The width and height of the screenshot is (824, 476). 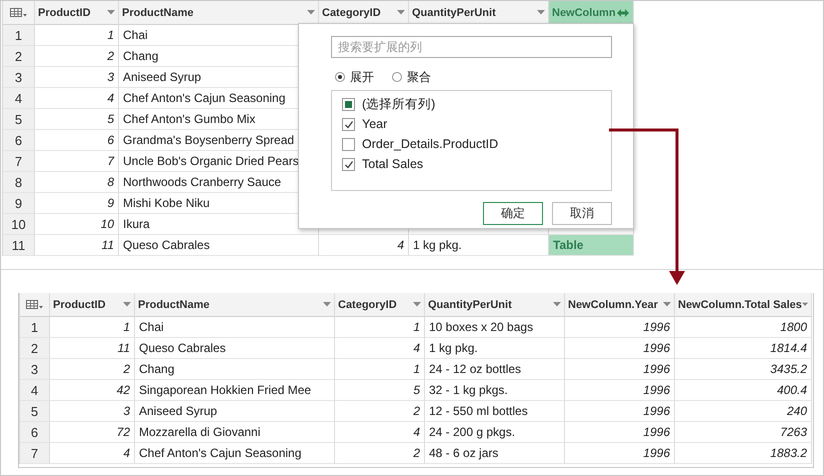 I want to click on table-cell: 400.4, so click(x=743, y=390).